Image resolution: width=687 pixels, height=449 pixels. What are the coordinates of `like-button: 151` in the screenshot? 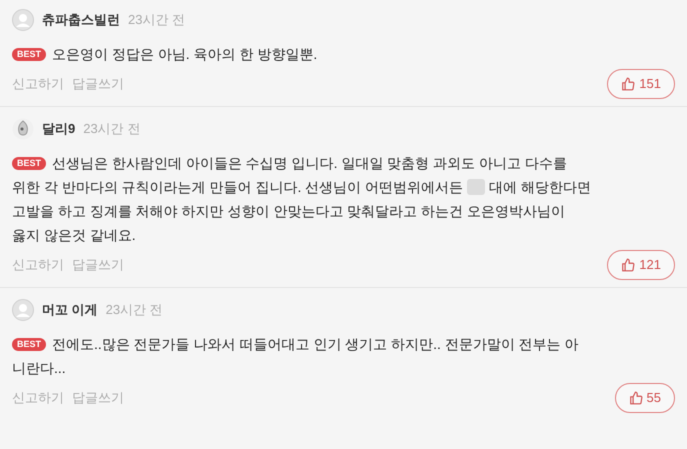 It's located at (641, 84).